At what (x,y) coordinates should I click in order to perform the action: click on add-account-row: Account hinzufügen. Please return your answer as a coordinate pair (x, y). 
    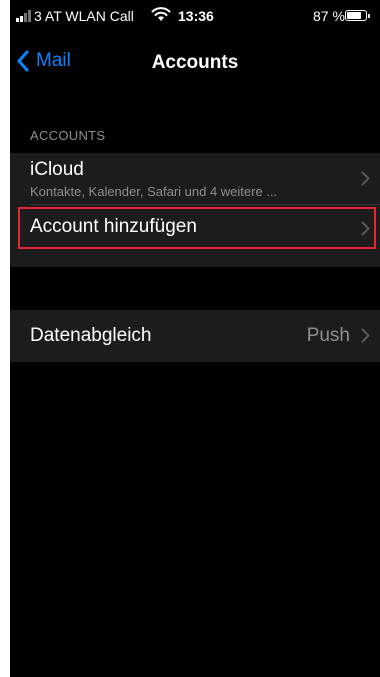
    Looking at the image, I should click on (195, 236).